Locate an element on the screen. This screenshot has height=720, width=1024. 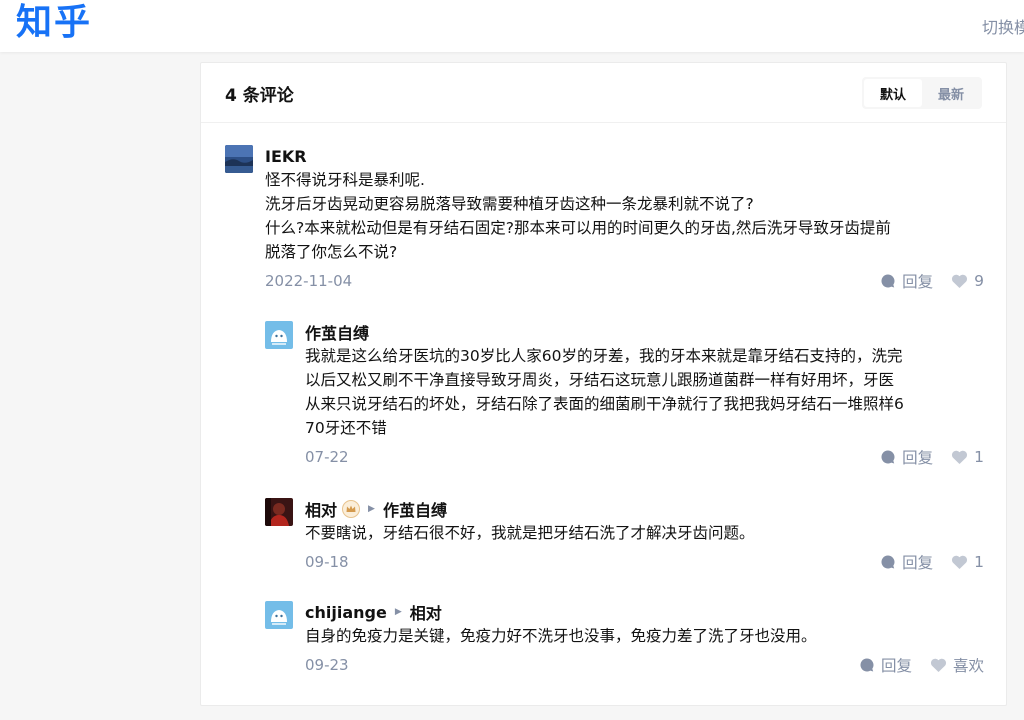
comment-meta: 作茧自缚 is located at coordinates (644, 332).